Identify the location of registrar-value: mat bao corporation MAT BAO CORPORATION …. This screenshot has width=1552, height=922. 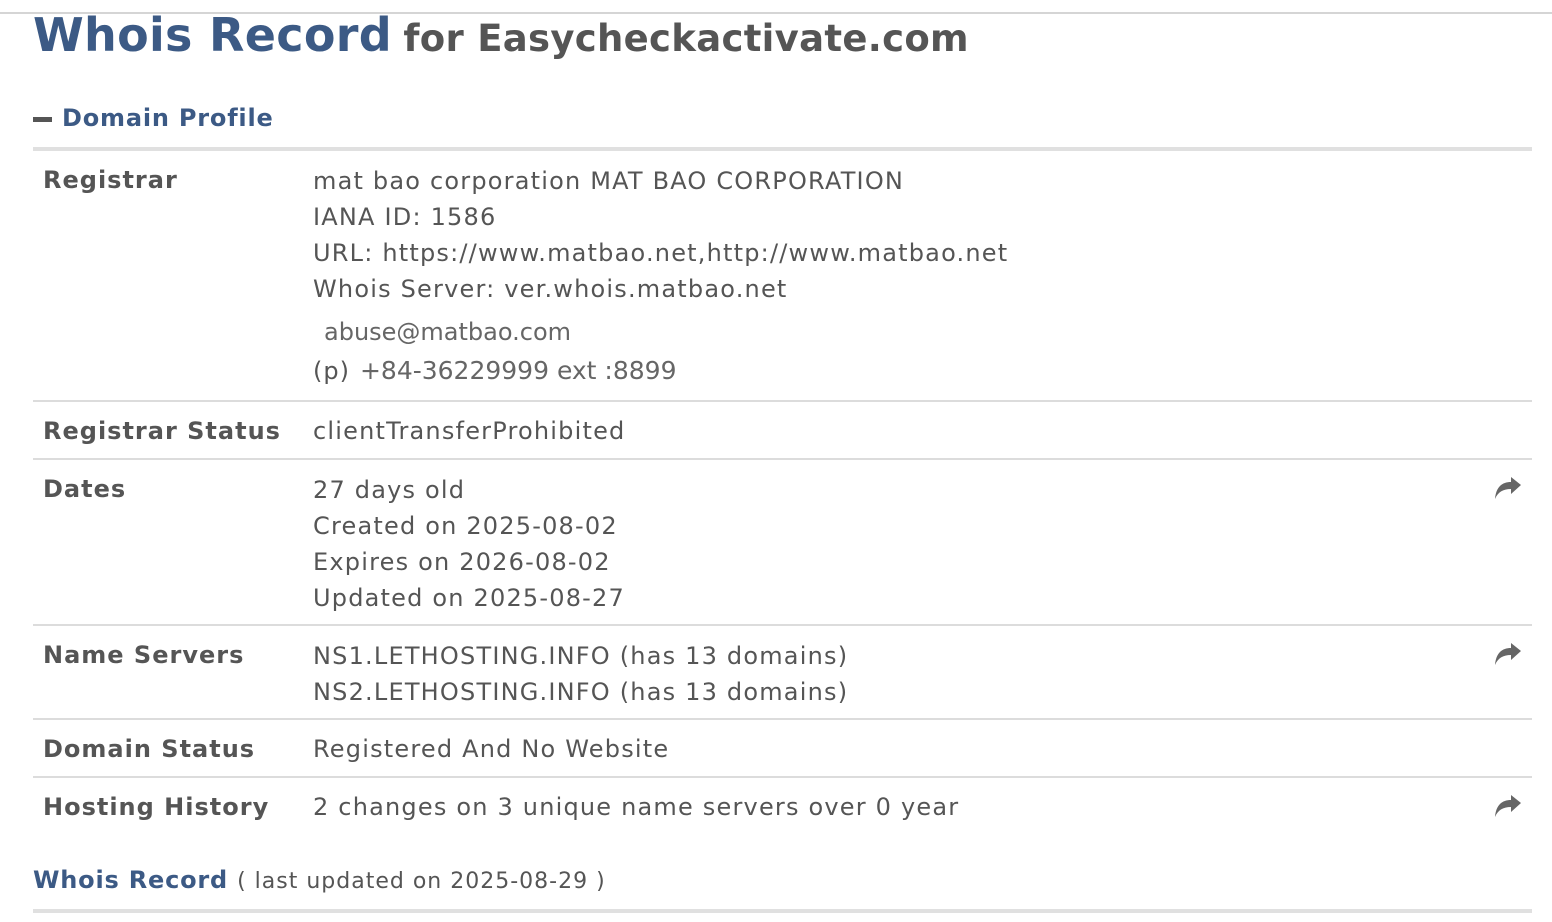
(660, 278).